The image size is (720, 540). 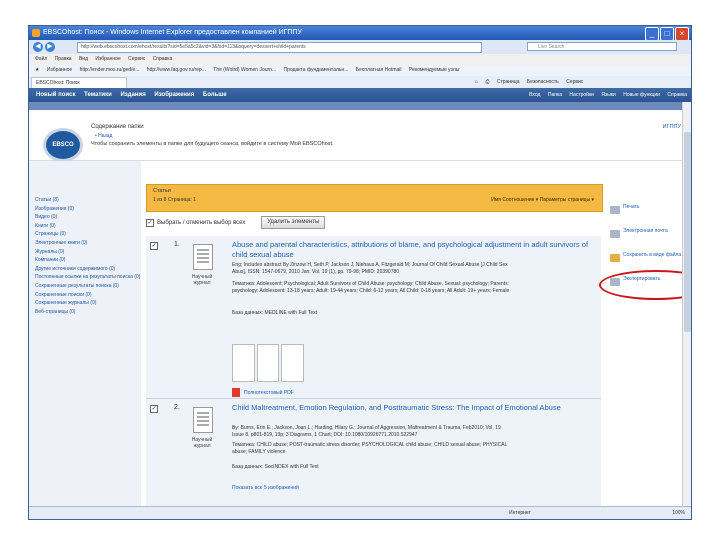 I want to click on left-item: Сохраненные результаты поиска (0), so click(x=88, y=286).